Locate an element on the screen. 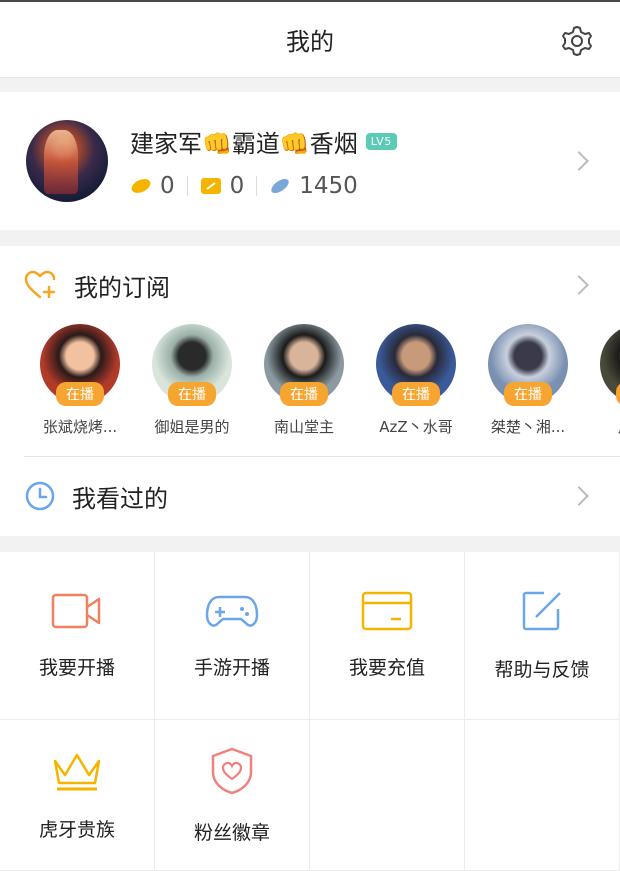 This screenshot has height=871, width=620. recharge-label: 我要充值 is located at coordinates (386, 668).